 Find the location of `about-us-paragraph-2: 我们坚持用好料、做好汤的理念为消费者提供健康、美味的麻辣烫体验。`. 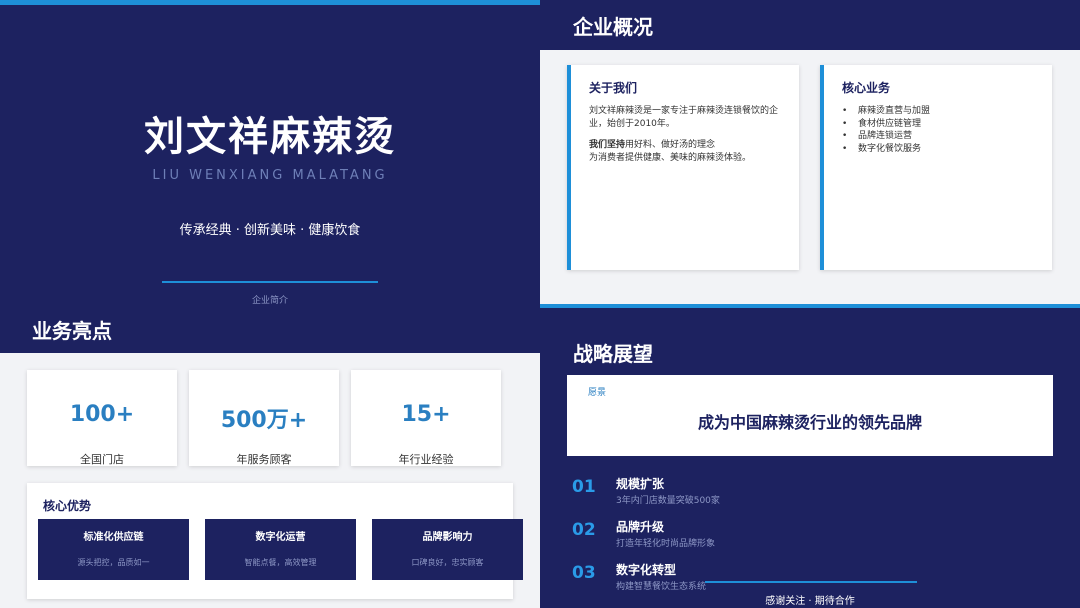

about-us-paragraph-2: 我们坚持用好料、做好汤的理念为消费者提供健康、美味的麻辣烫体验。 is located at coordinates (686, 152).